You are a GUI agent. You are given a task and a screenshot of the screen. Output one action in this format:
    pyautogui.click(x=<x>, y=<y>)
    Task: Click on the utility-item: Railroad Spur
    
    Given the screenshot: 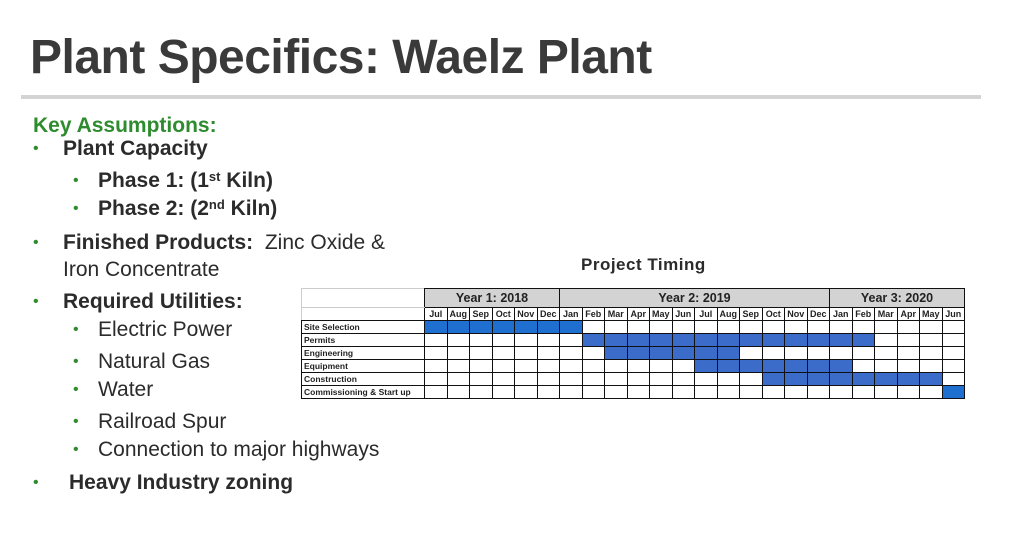 What is the action you would take?
    pyautogui.click(x=162, y=421)
    